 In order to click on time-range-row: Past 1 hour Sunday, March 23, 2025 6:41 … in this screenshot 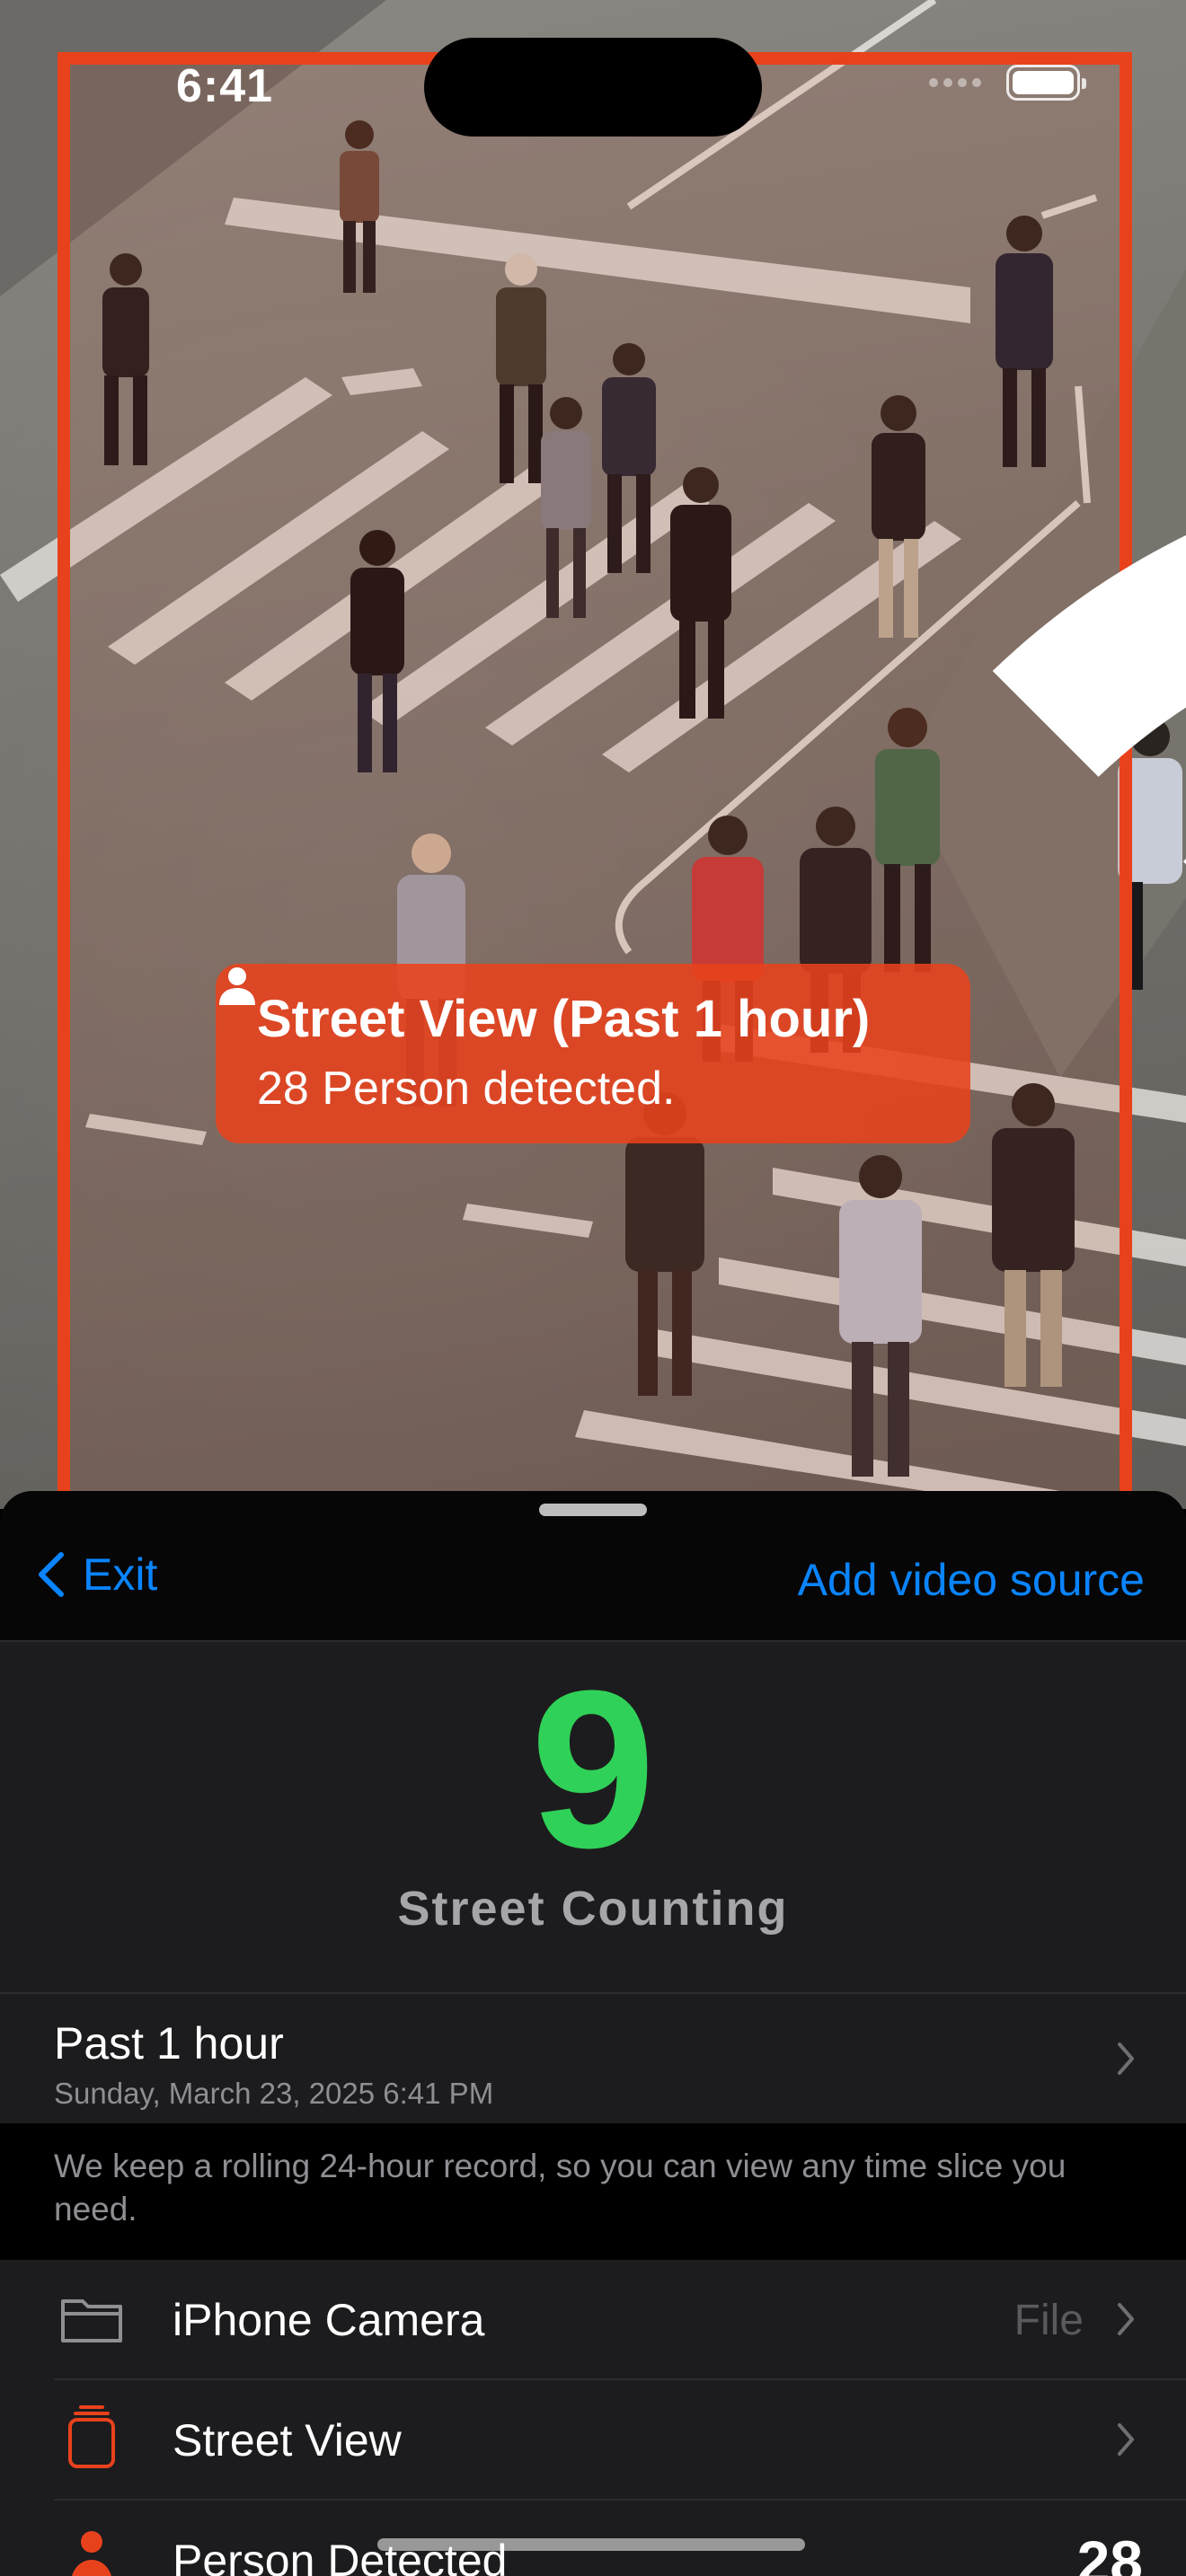, I will do `click(593, 2057)`.